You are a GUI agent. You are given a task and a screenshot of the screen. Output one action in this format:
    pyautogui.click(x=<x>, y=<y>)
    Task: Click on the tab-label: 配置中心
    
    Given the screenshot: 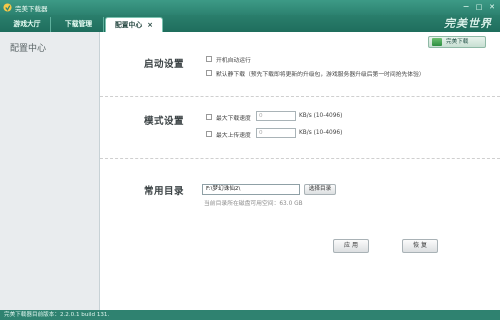 What is the action you would take?
    pyautogui.click(x=128, y=25)
    